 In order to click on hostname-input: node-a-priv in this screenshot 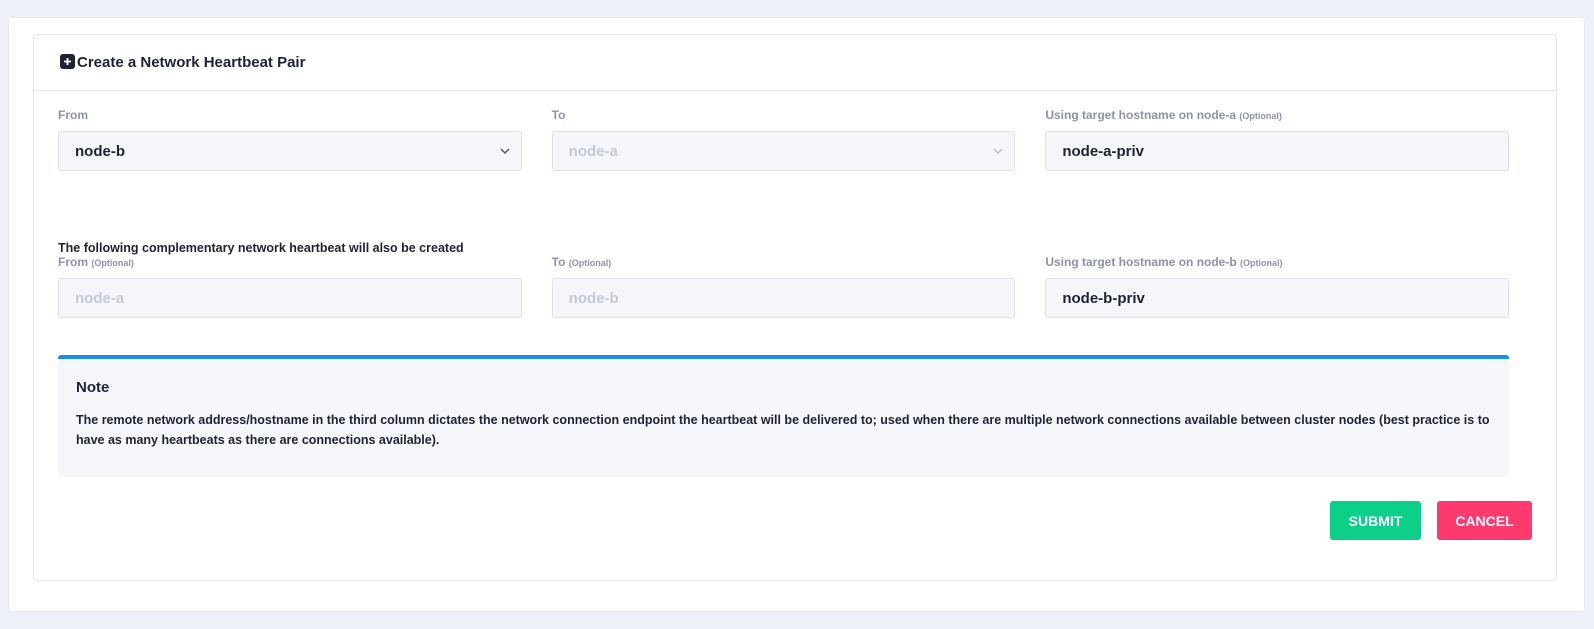, I will do `click(1277, 151)`.